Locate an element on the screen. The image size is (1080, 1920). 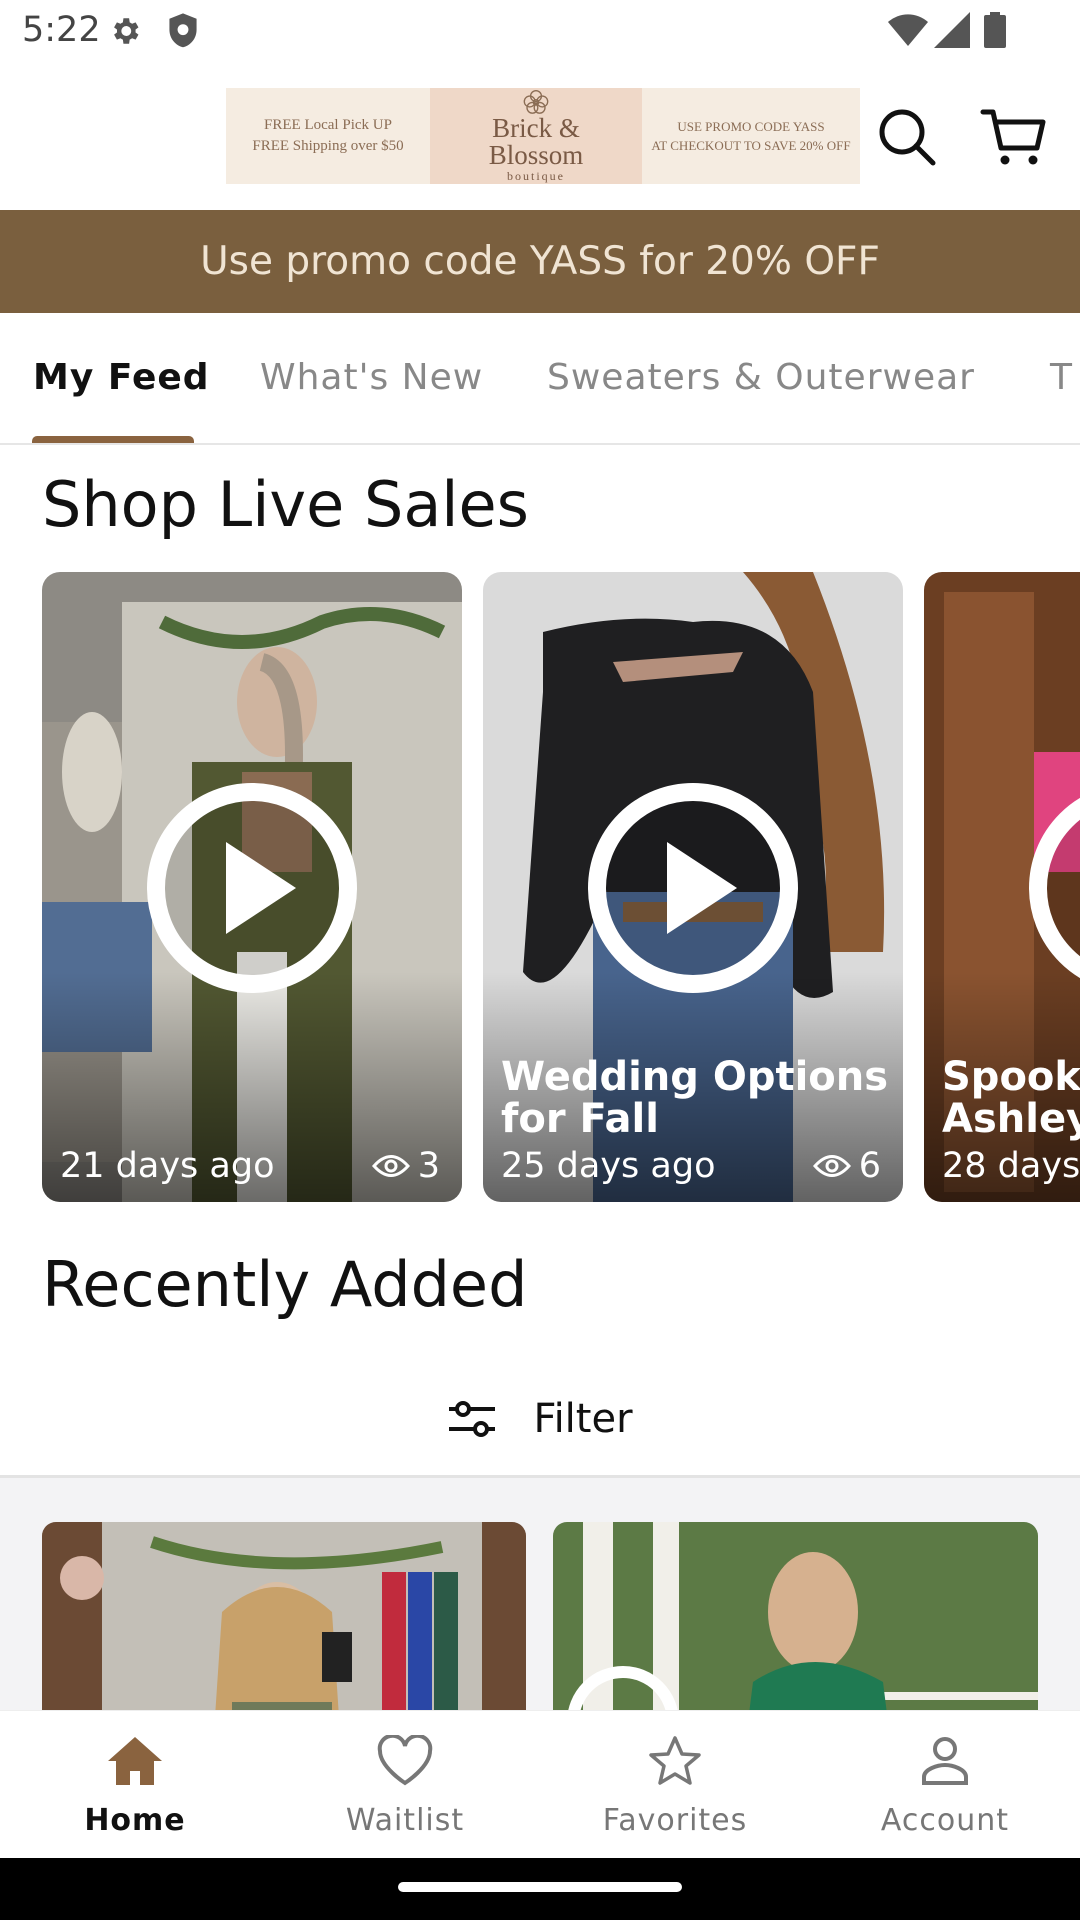
store-logo: Brick & Blossom boutique is located at coordinates (536, 136).